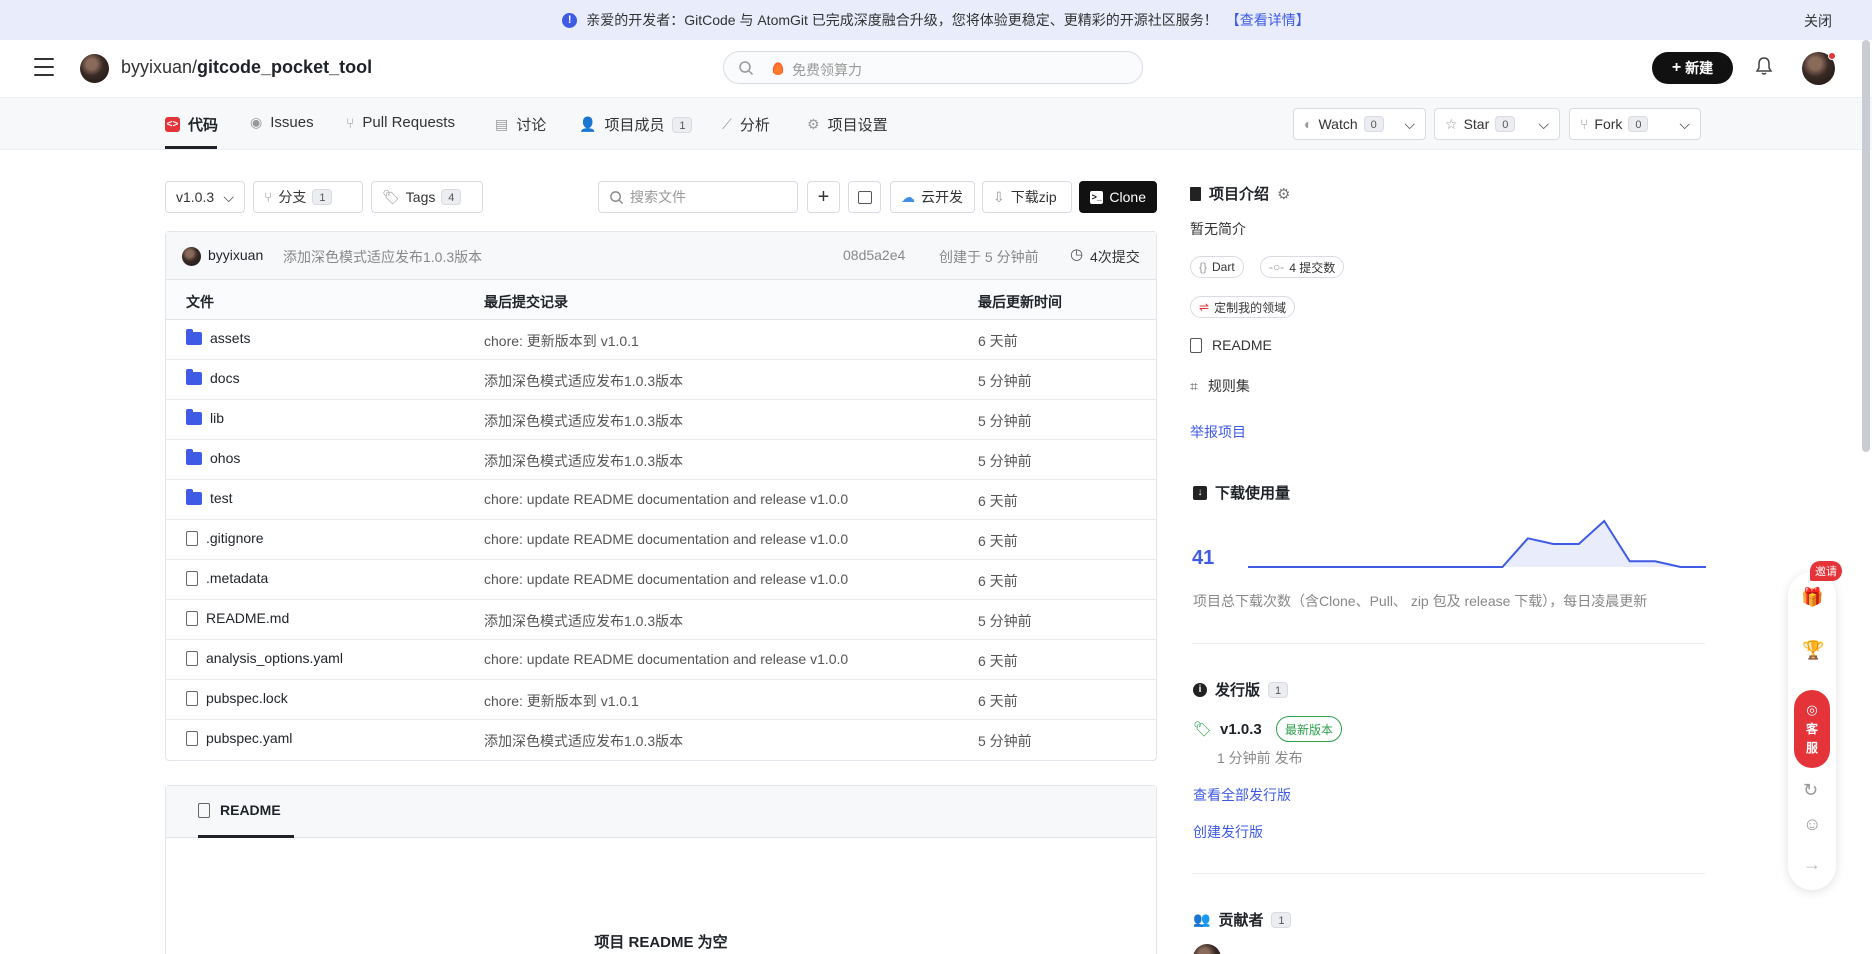 This screenshot has width=1872, height=954. What do you see at coordinates (1819, 68) in the screenshot?
I see `user-avatar` at bounding box center [1819, 68].